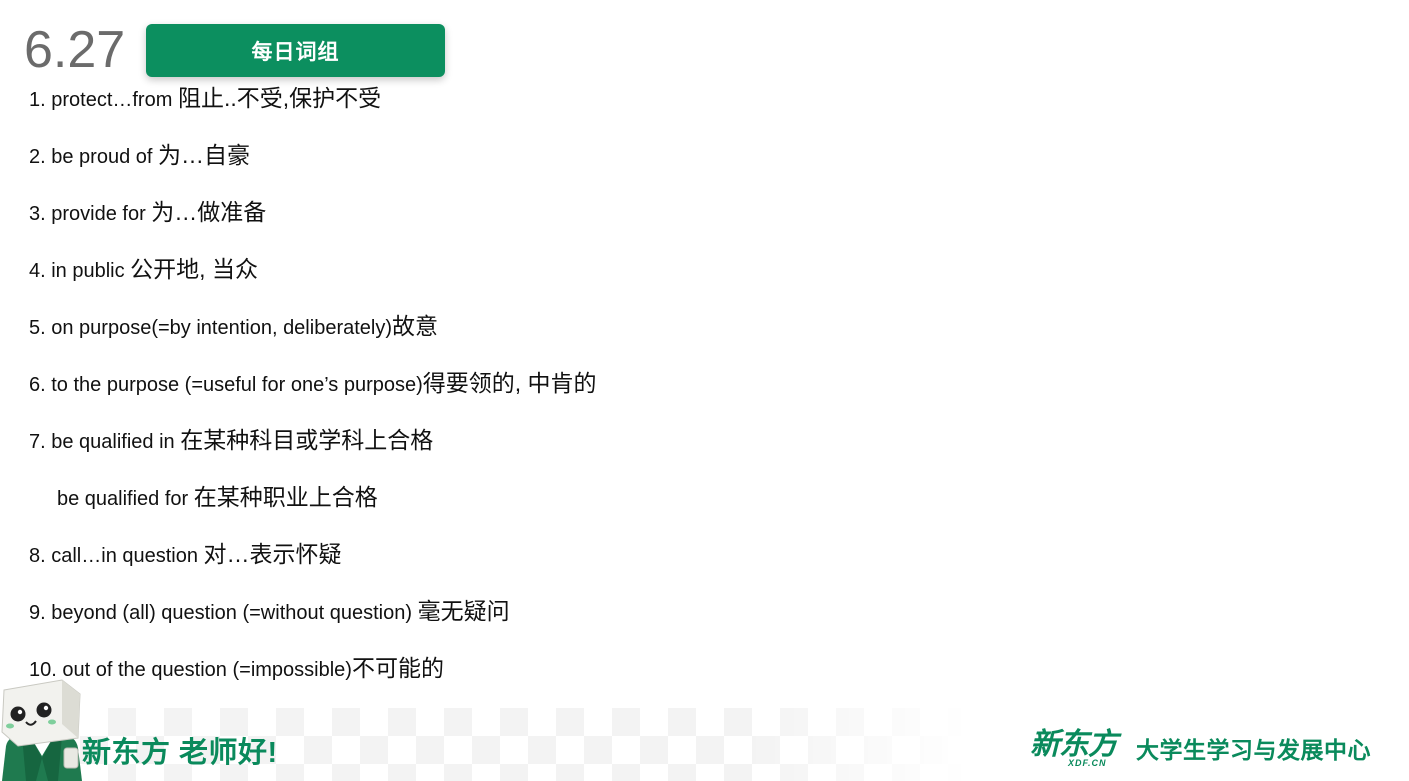 The height and width of the screenshot is (781, 1409). Describe the element at coordinates (285, 497) in the screenshot. I see `phrase-chinese: 在某种职业上合格` at that location.